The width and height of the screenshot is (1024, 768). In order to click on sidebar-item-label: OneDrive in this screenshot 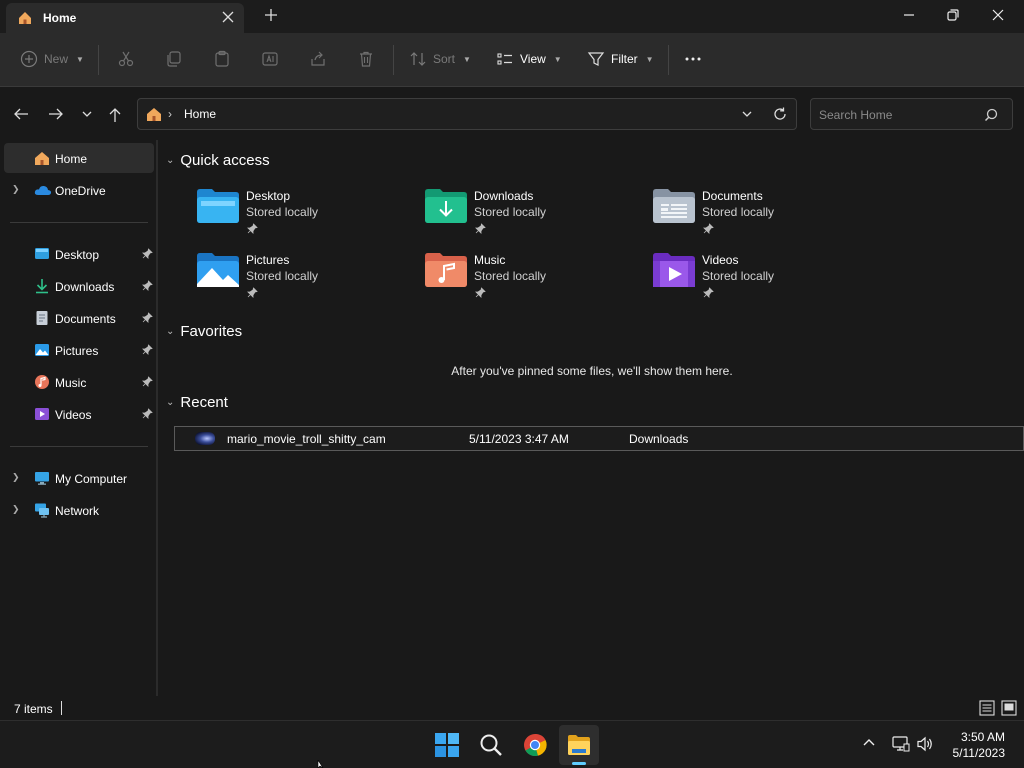, I will do `click(80, 191)`.